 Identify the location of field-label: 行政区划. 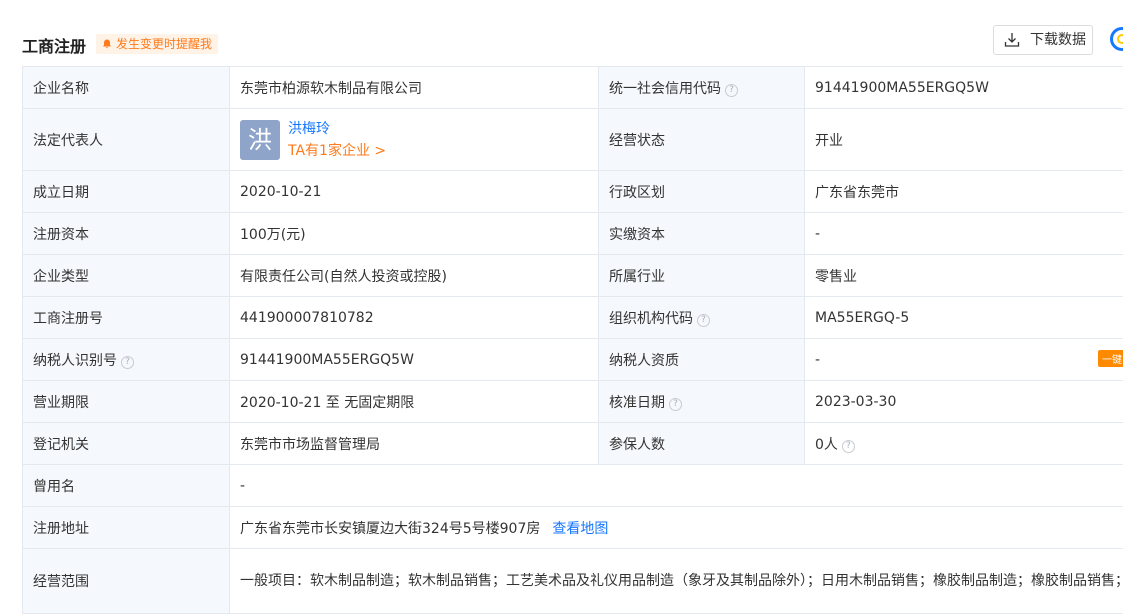
(702, 192).